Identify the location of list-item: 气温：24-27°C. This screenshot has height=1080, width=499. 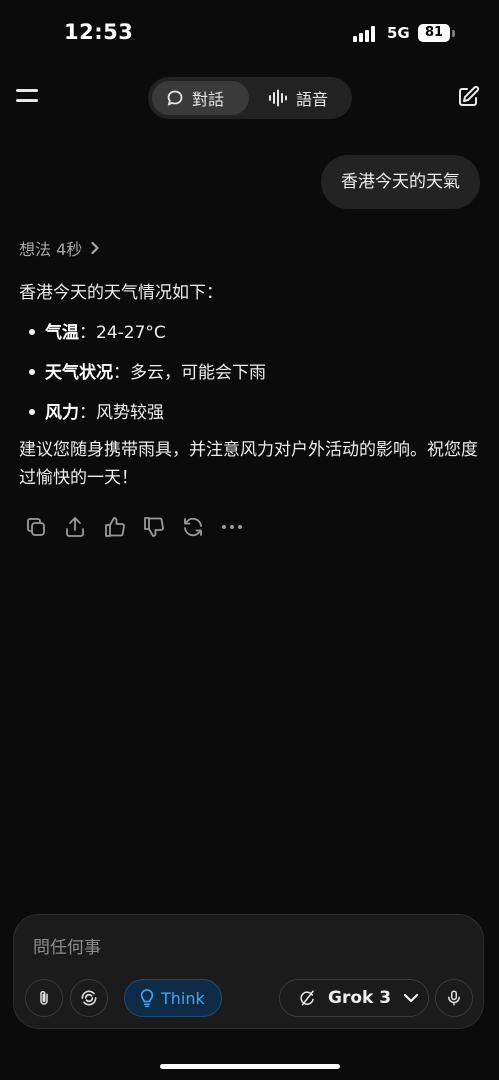
(92, 330).